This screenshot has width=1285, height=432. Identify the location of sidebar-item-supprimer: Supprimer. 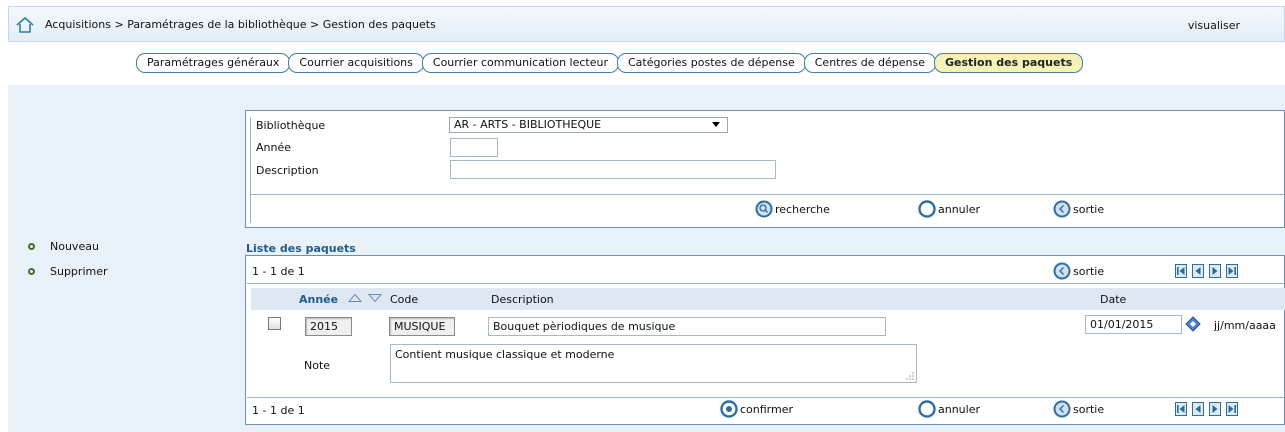
(68, 271).